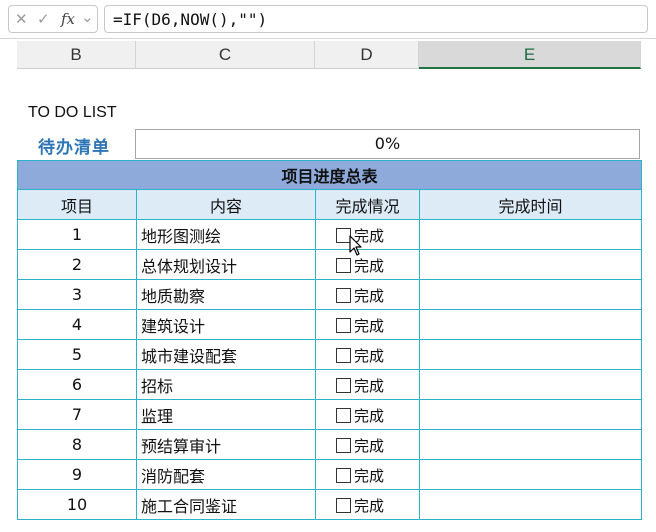  What do you see at coordinates (77, 234) in the screenshot?
I see `row-number-cell: 1` at bounding box center [77, 234].